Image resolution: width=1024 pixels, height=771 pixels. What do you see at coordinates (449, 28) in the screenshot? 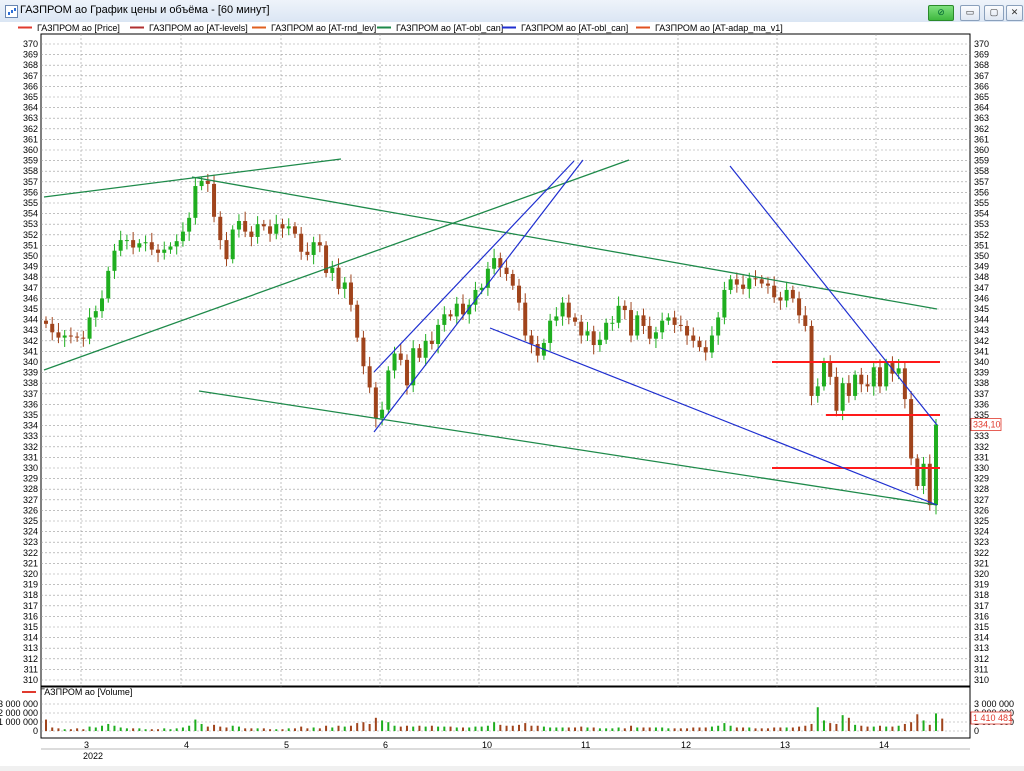
I see `legend-label: ГАЗПРОМ ао [AT-obl_can]` at bounding box center [449, 28].